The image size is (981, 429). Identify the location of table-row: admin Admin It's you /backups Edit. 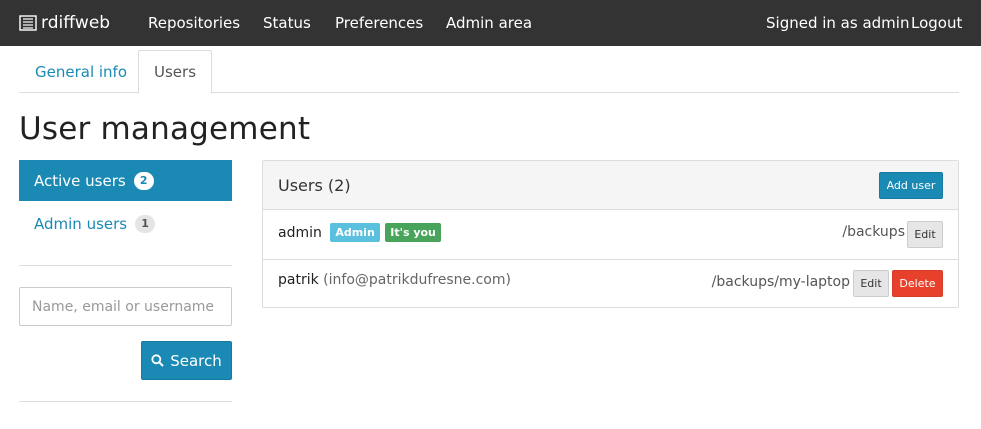
(610, 234).